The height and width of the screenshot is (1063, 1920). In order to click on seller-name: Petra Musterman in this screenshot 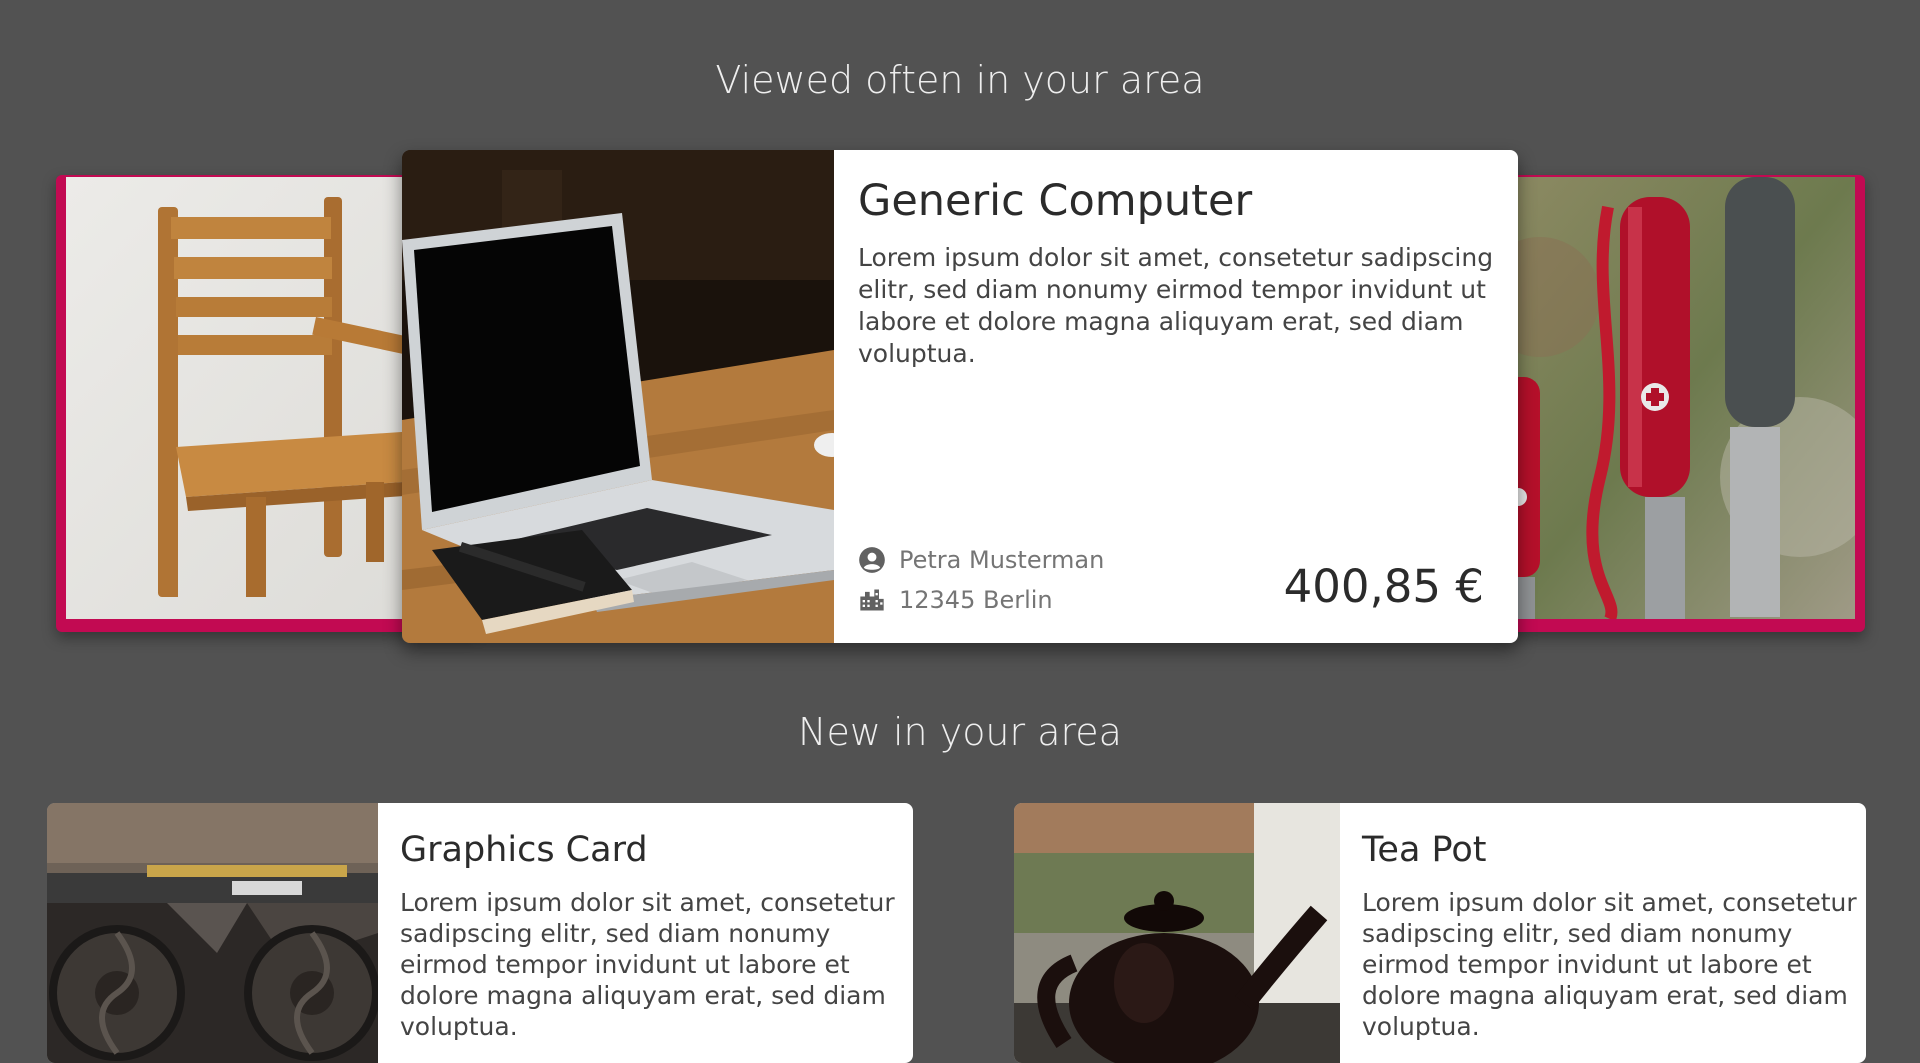, I will do `click(1002, 560)`.